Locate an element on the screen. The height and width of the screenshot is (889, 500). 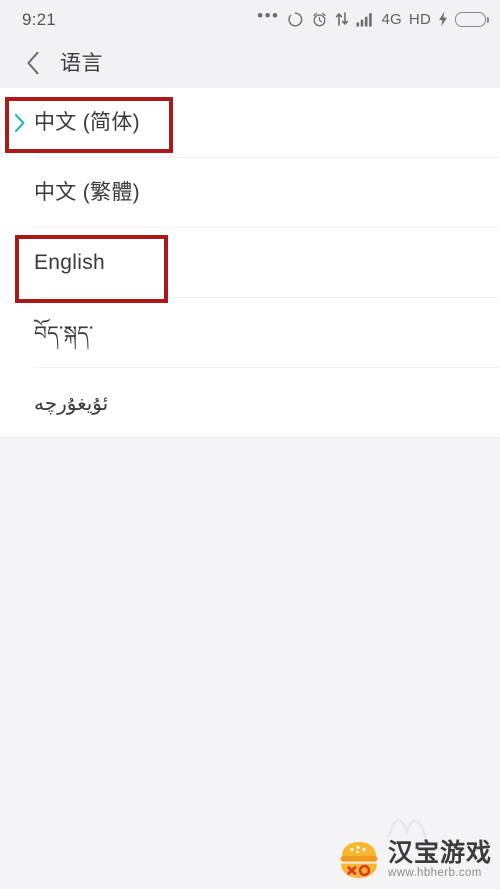
list-divider is located at coordinates (250, 437).